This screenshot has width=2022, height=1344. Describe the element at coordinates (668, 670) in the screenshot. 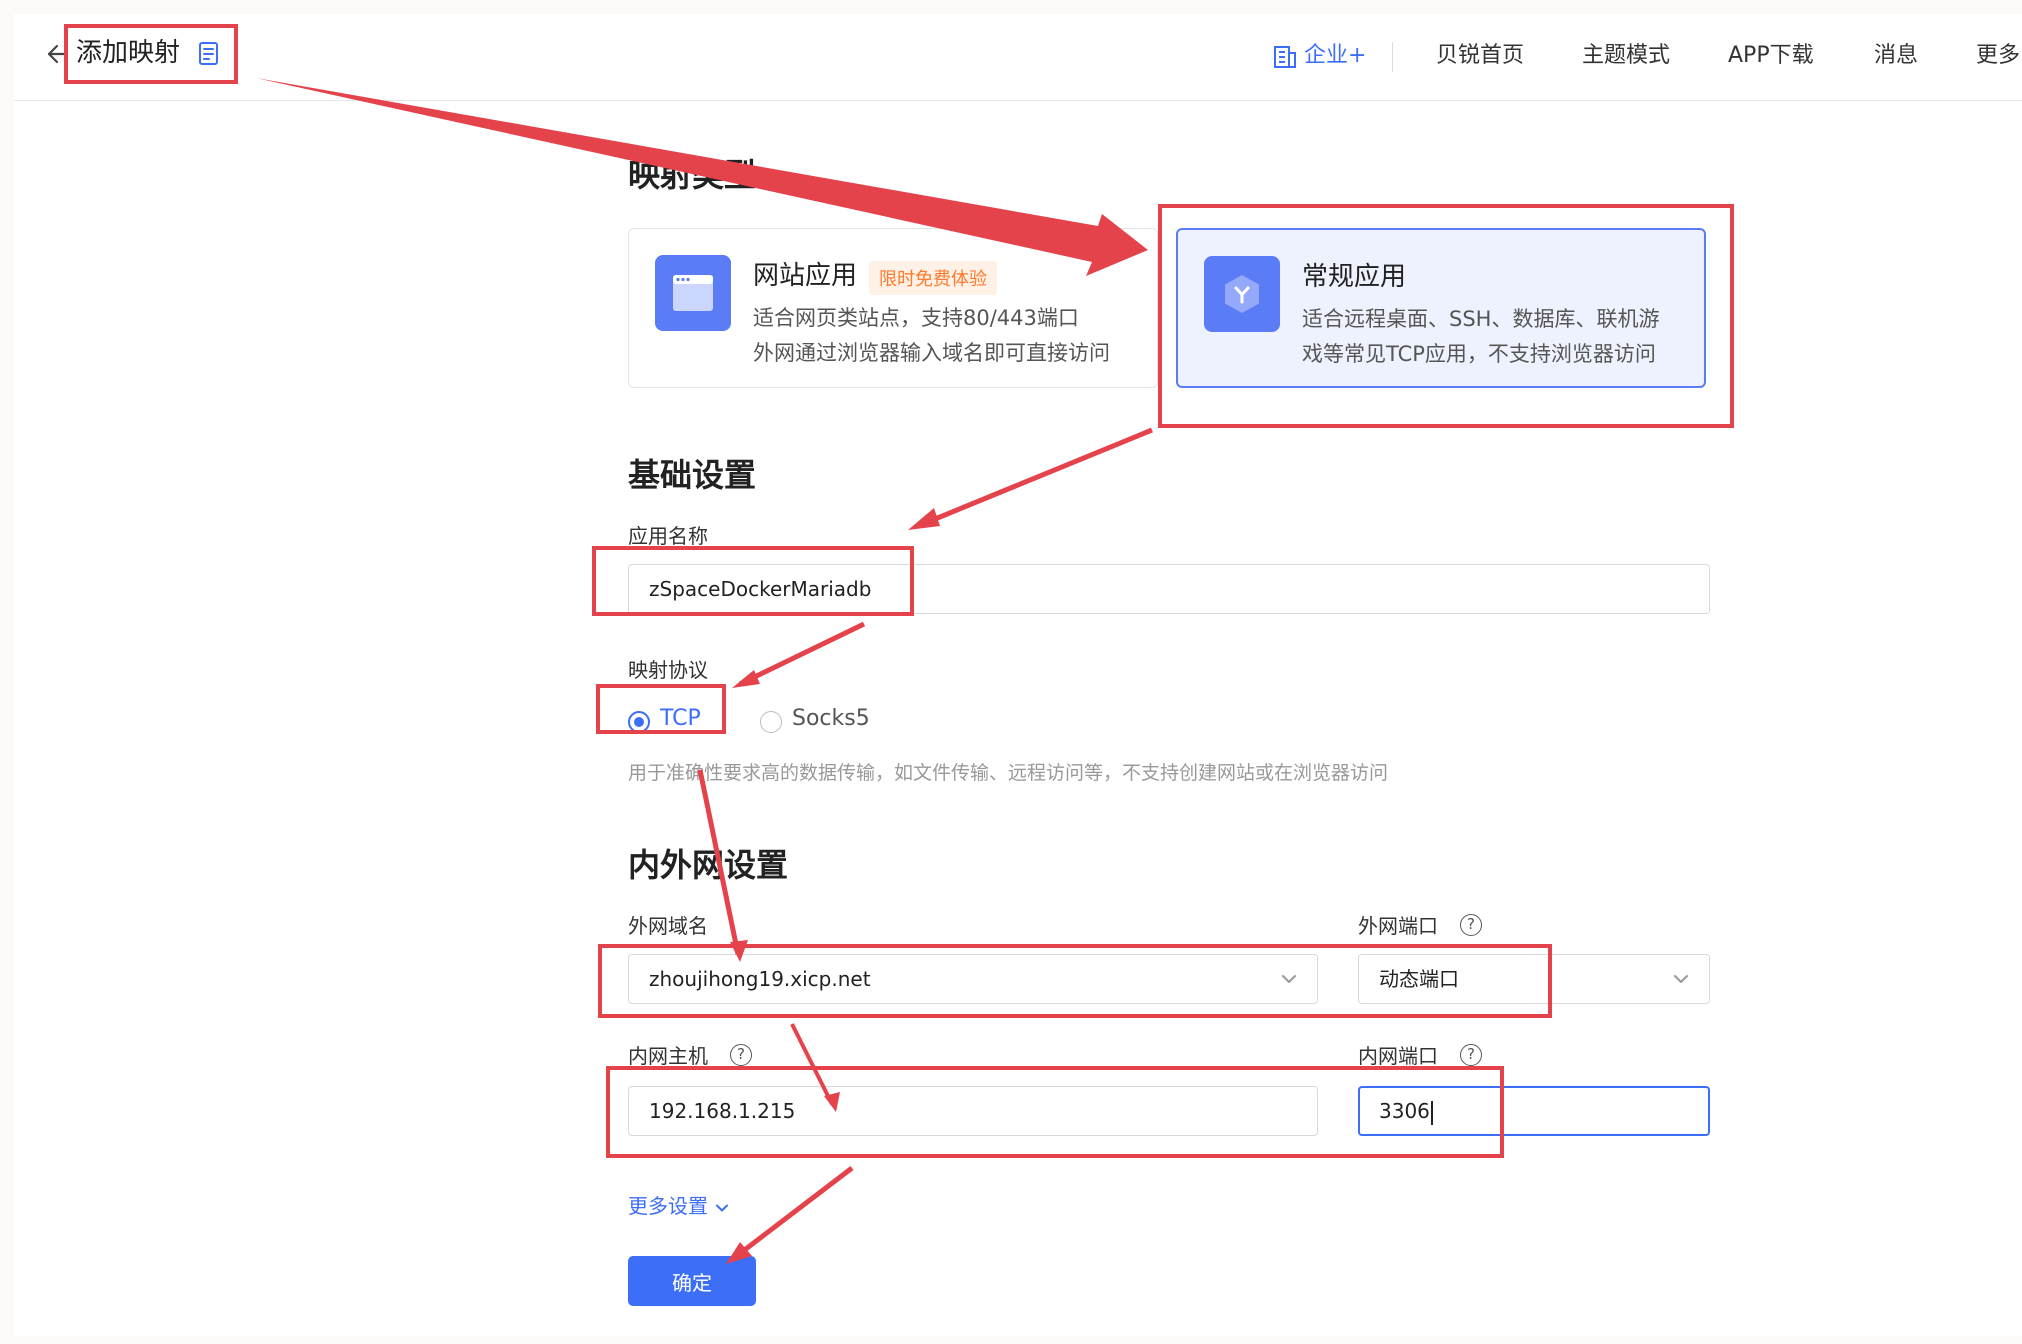

I see `protocol-label: 映射协议` at that location.